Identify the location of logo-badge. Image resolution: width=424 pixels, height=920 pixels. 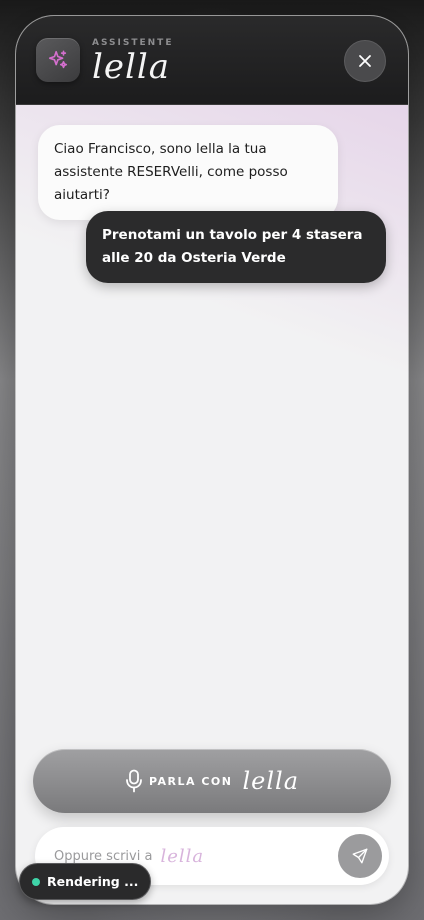
(58, 60).